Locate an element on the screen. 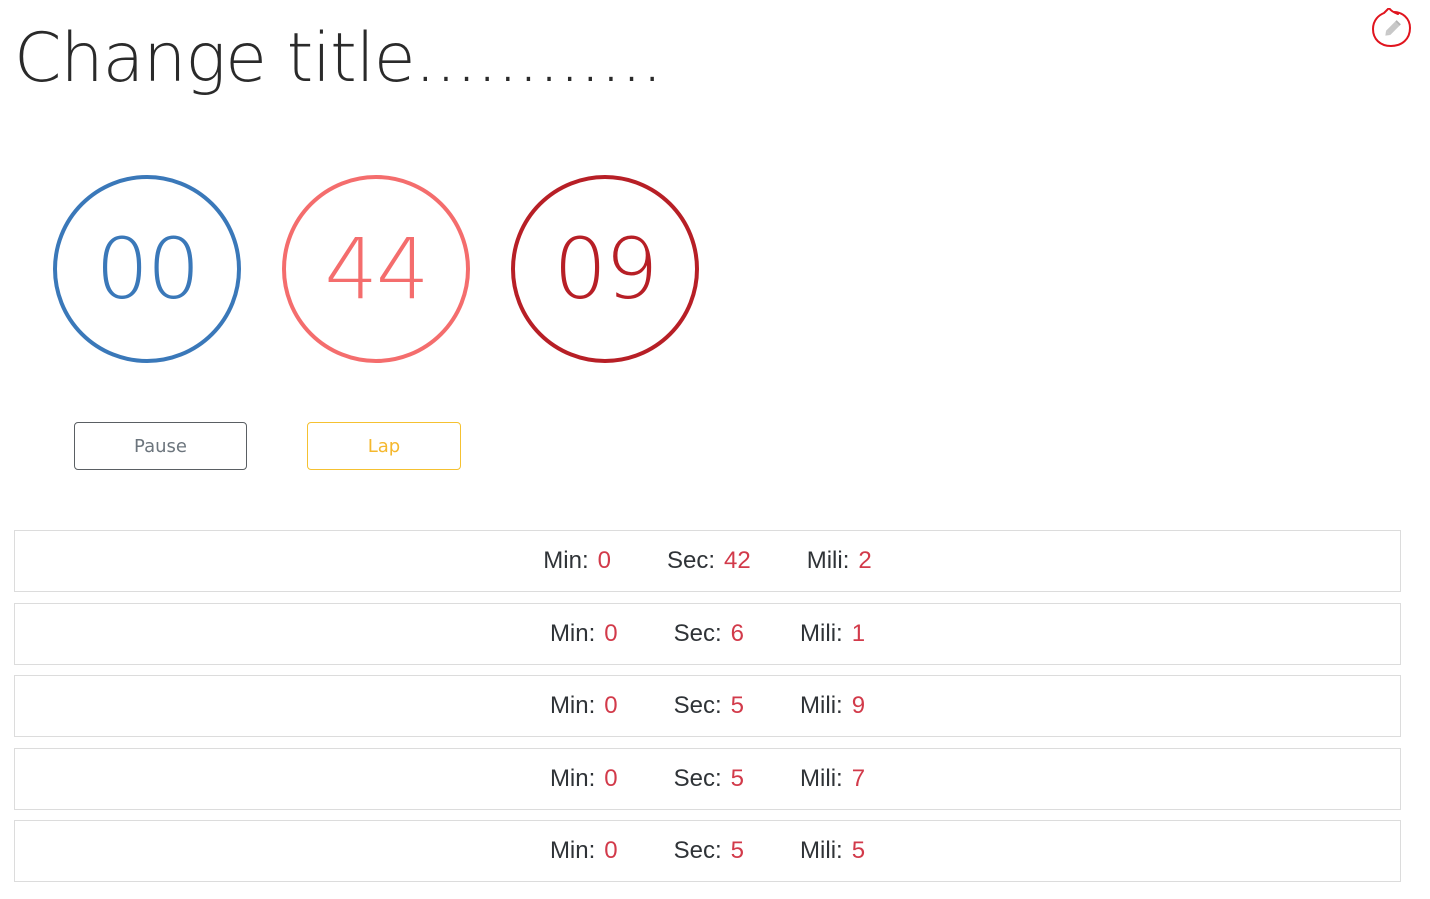 The width and height of the screenshot is (1430, 899). seconds-circle: 44 is located at coordinates (376, 269).